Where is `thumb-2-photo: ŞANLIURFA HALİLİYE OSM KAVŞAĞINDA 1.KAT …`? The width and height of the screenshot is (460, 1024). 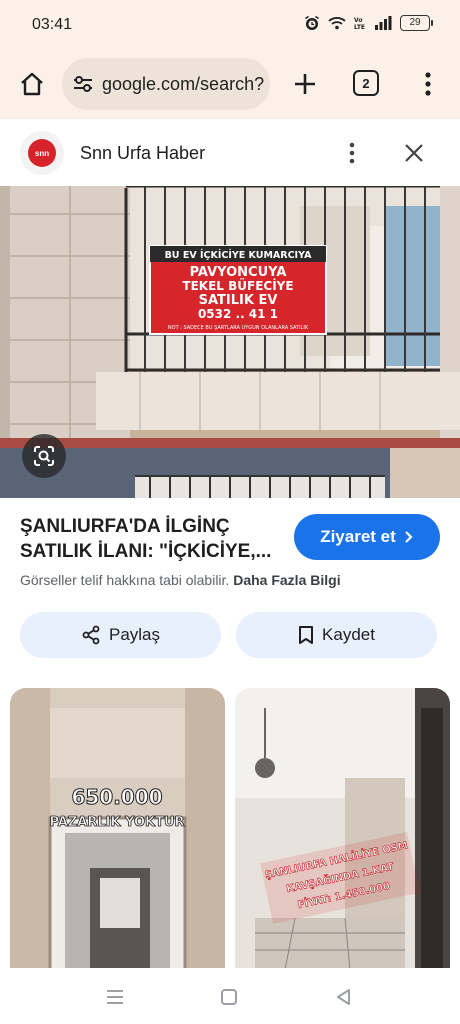 thumb-2-photo: ŞANLIURFA HALİLİYE OSM KAVŞAĞINDA 1.KAT … is located at coordinates (342, 829).